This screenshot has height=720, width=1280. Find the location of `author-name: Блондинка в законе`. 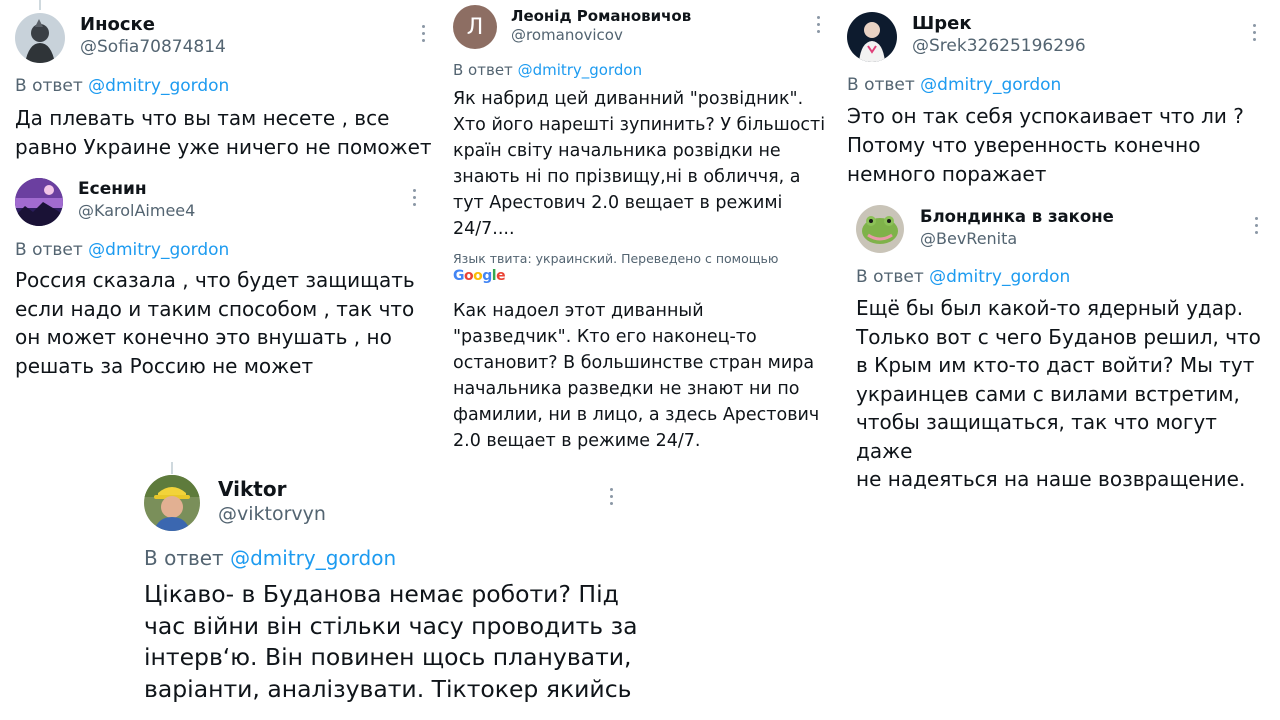

author-name: Блондинка в законе is located at coordinates (1017, 216).